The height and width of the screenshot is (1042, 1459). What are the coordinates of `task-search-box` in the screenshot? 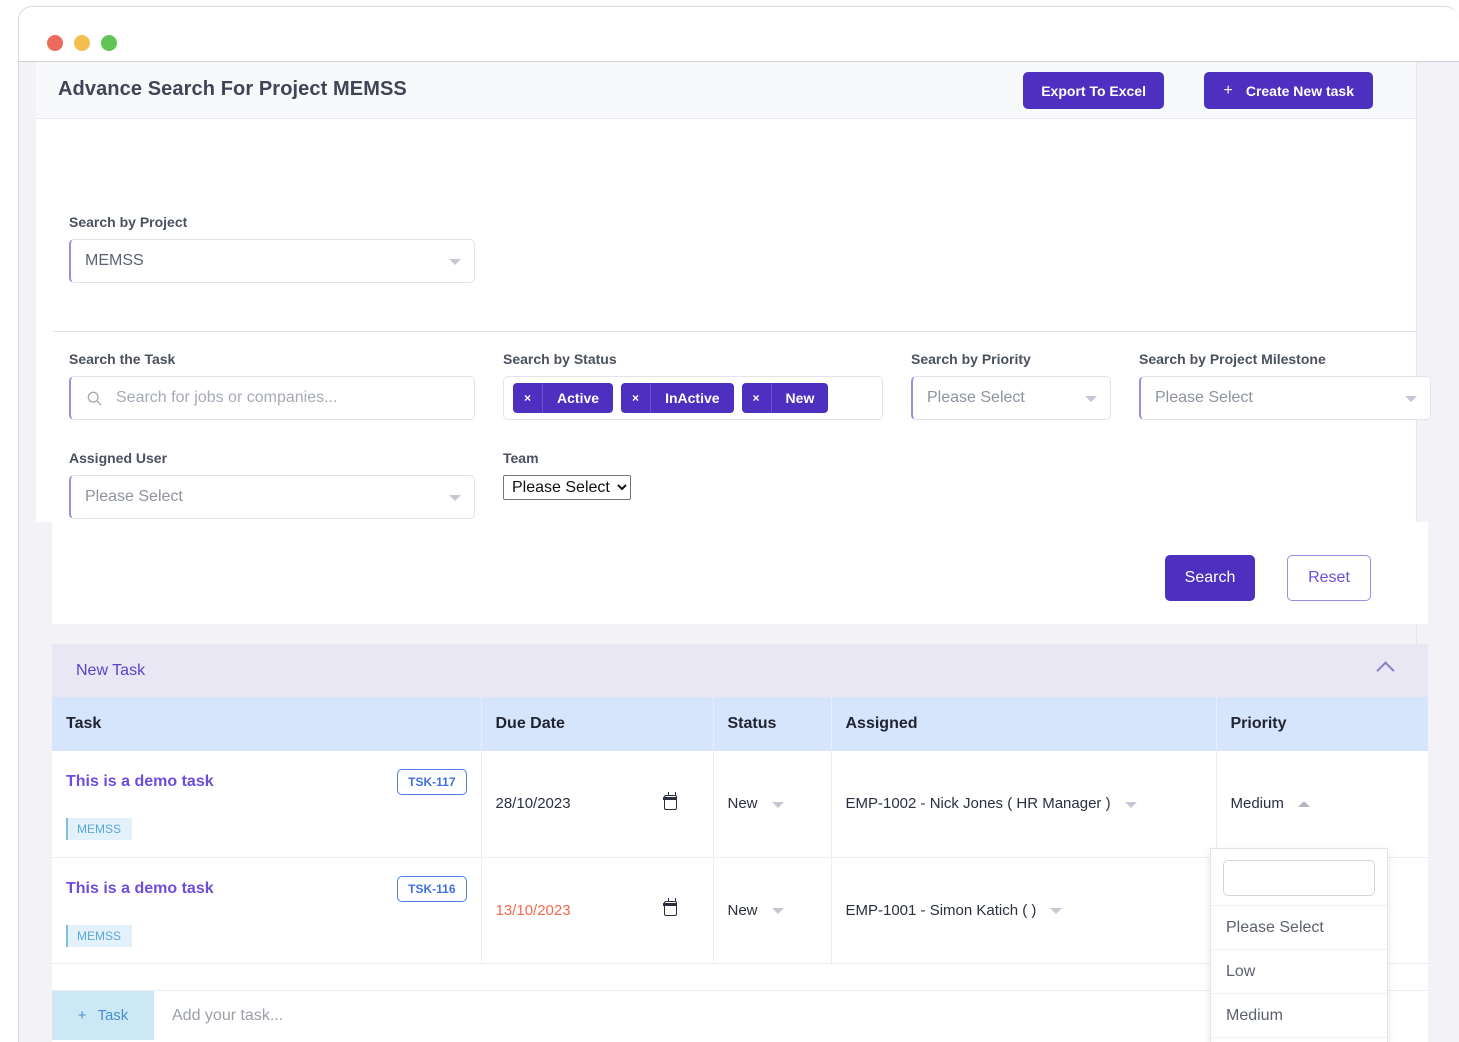 It's located at (272, 398).